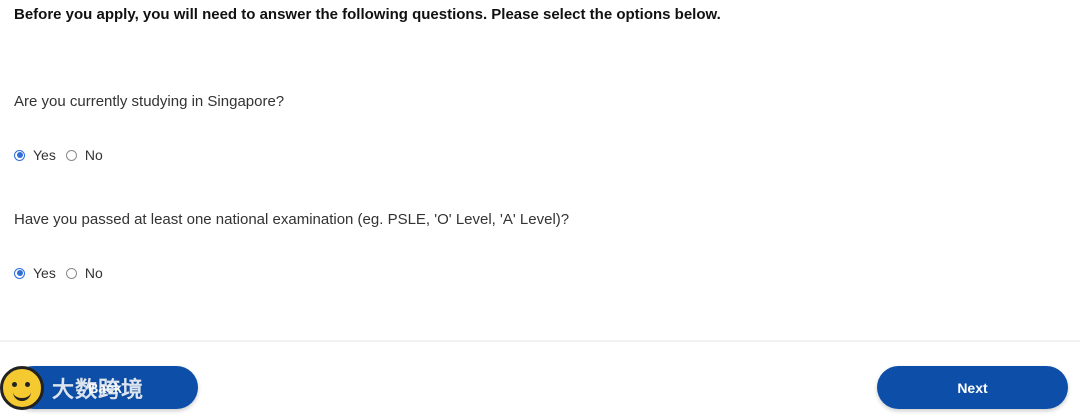 This screenshot has width=1080, height=415. What do you see at coordinates (98, 389) in the screenshot?
I see `watermark-text: 大数跨境` at bounding box center [98, 389].